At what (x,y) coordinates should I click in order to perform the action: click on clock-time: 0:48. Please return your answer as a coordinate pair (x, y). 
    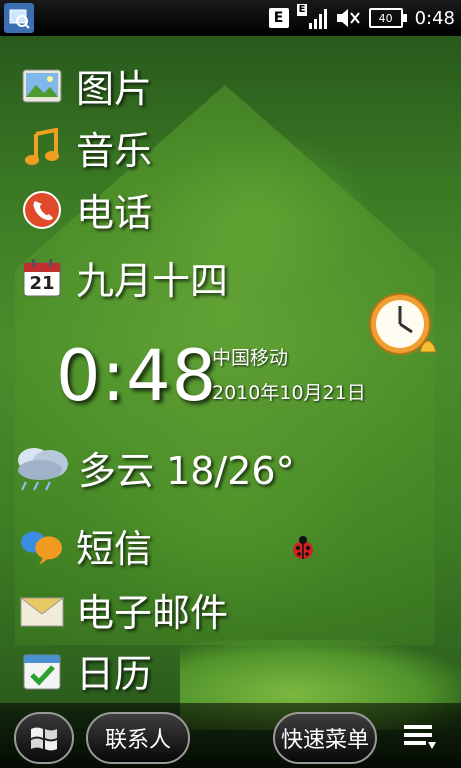
    Looking at the image, I should click on (136, 376).